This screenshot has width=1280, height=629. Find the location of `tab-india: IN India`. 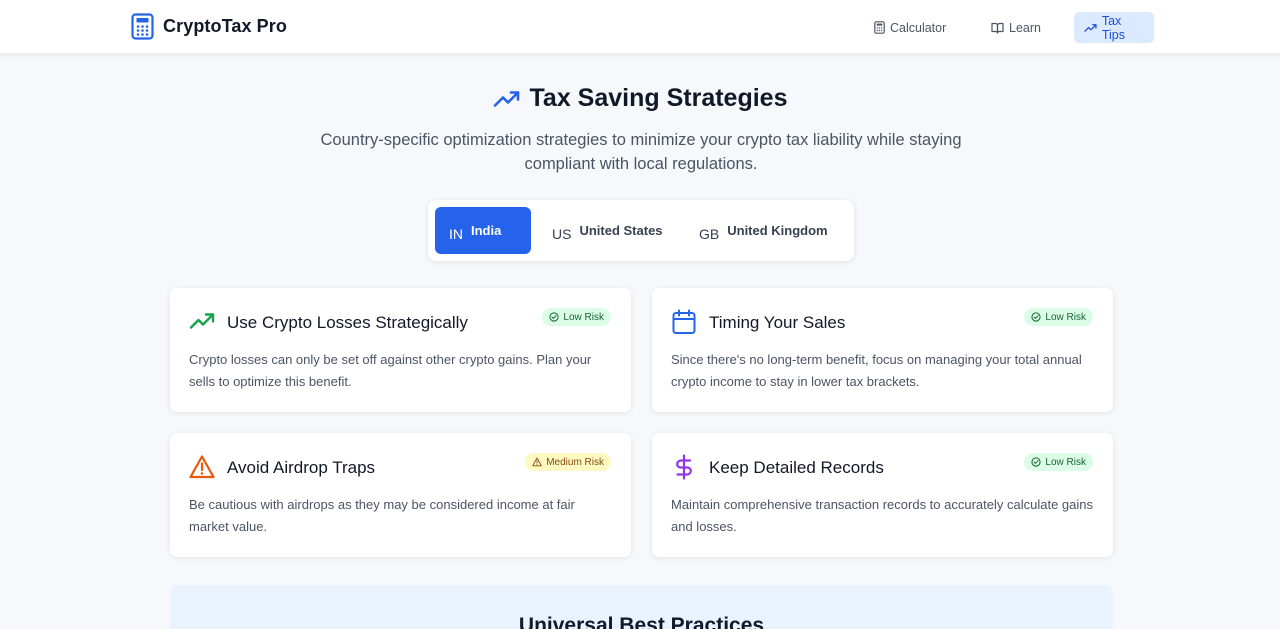

tab-india: IN India is located at coordinates (483, 230).